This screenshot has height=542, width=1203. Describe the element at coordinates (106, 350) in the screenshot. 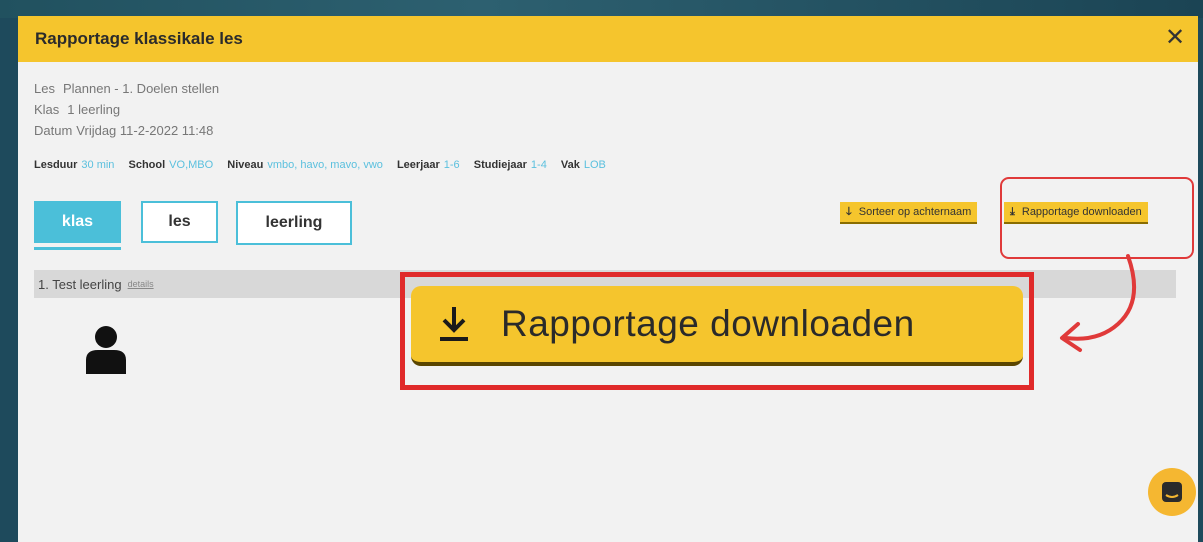

I see `user-icon` at that location.